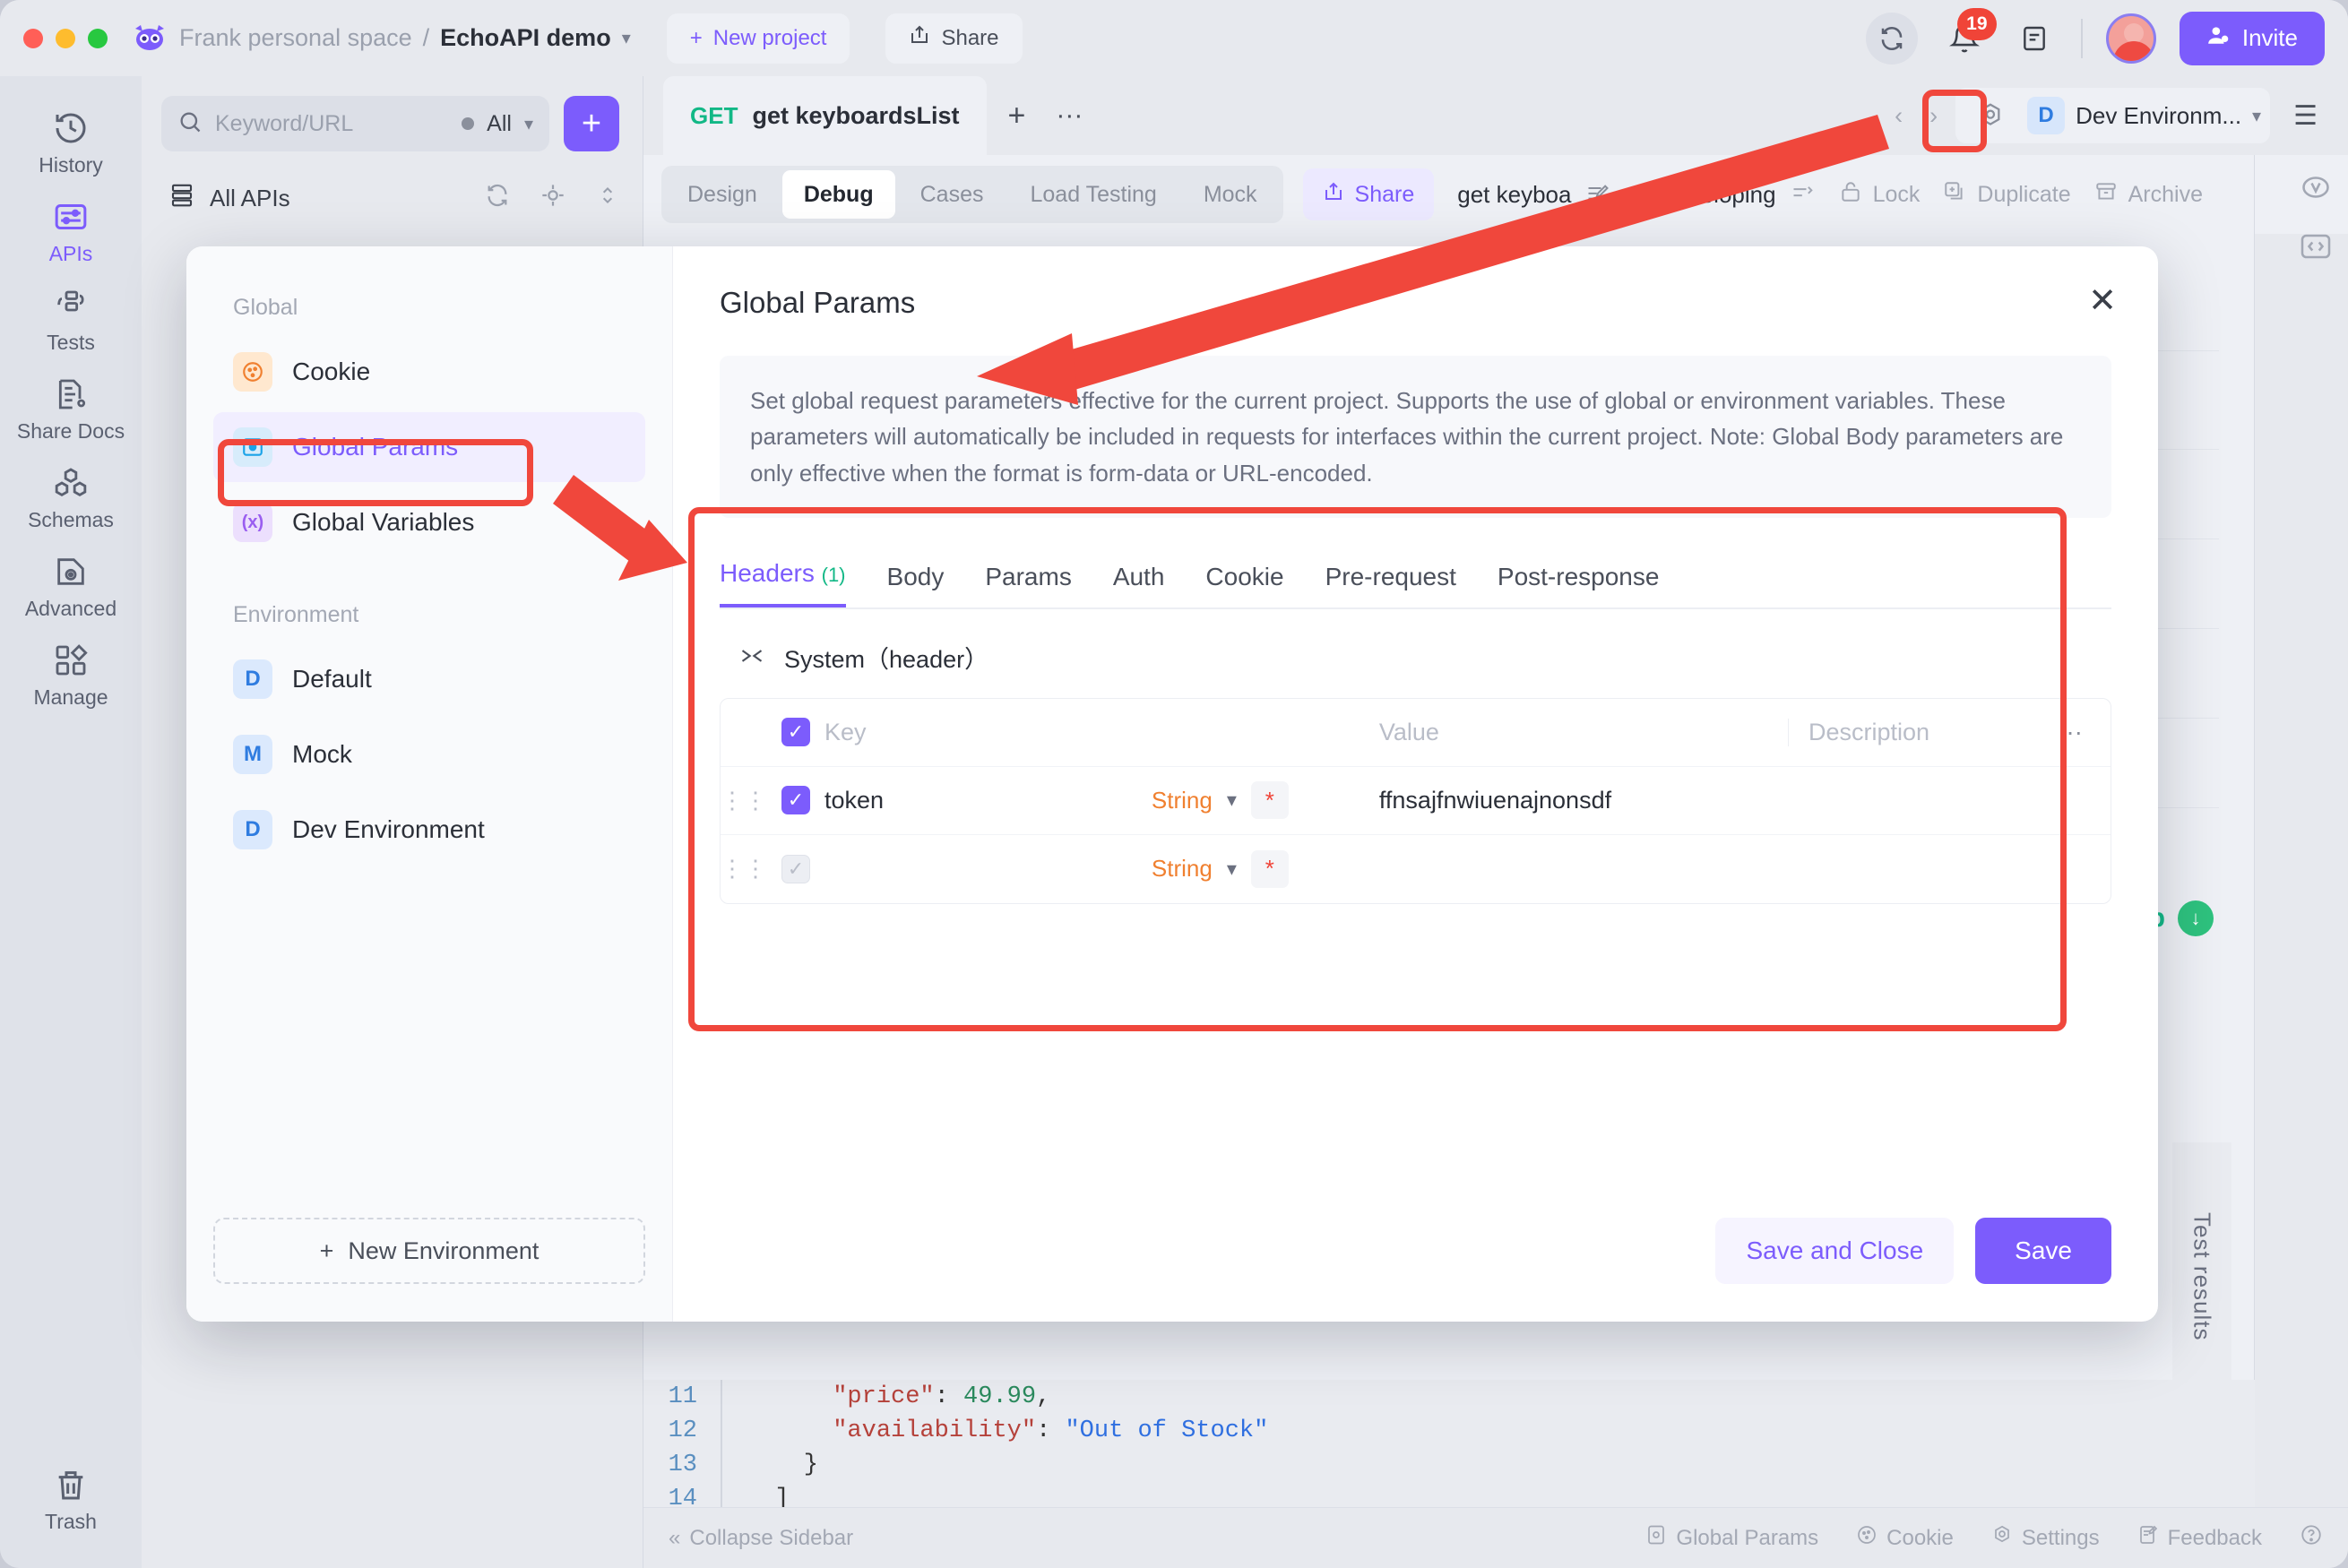 Image resolution: width=2348 pixels, height=1568 pixels. I want to click on modal-section-environment: Environment, so click(296, 614).